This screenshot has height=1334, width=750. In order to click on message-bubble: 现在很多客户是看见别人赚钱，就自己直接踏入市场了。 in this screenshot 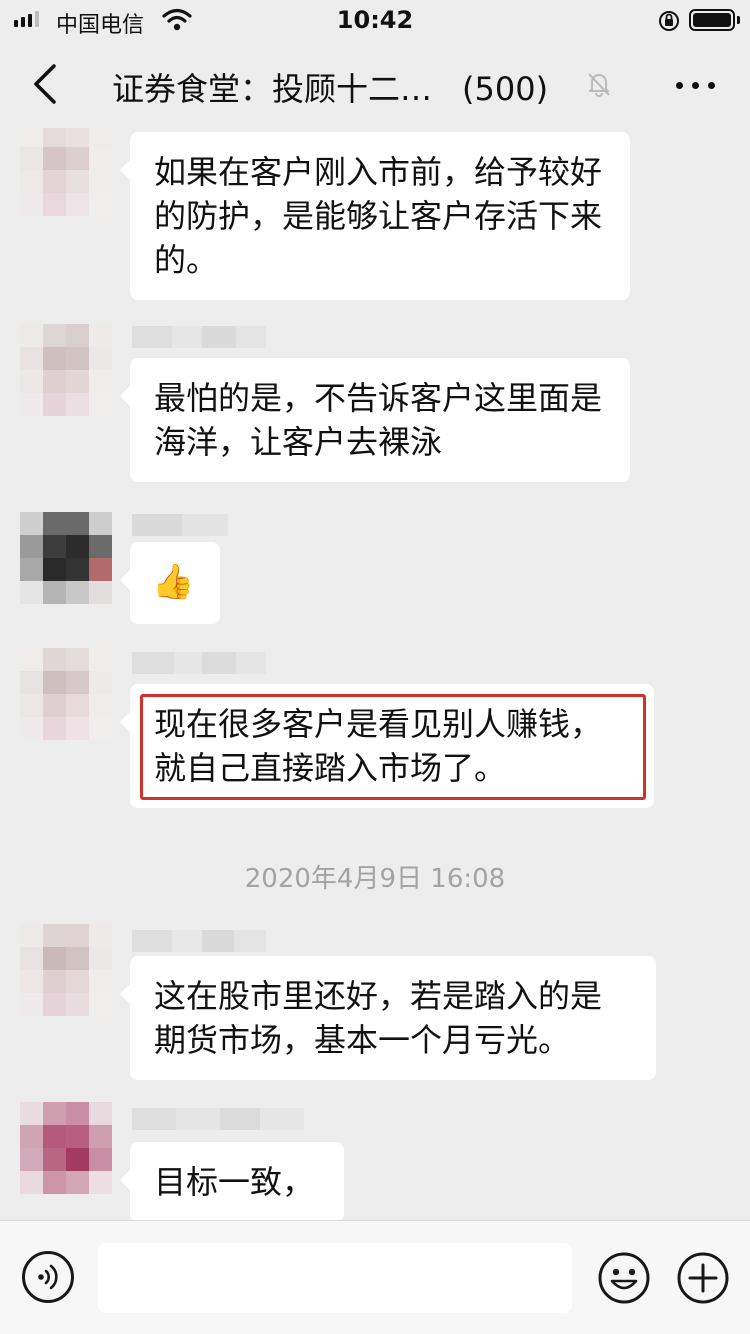, I will do `click(387, 746)`.